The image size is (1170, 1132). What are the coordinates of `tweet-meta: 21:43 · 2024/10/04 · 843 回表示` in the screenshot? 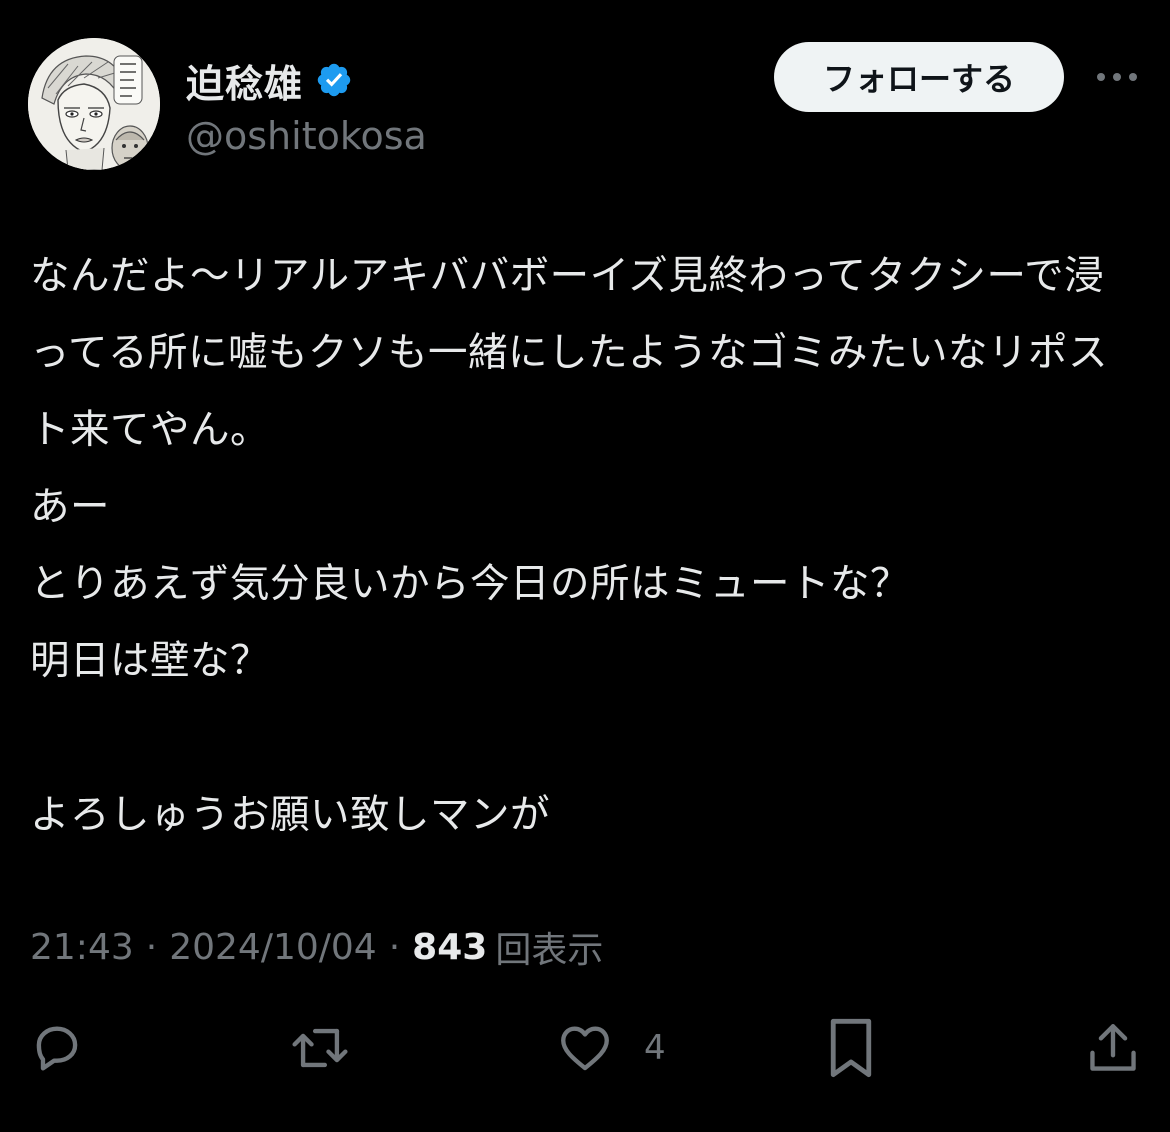 It's located at (316, 947).